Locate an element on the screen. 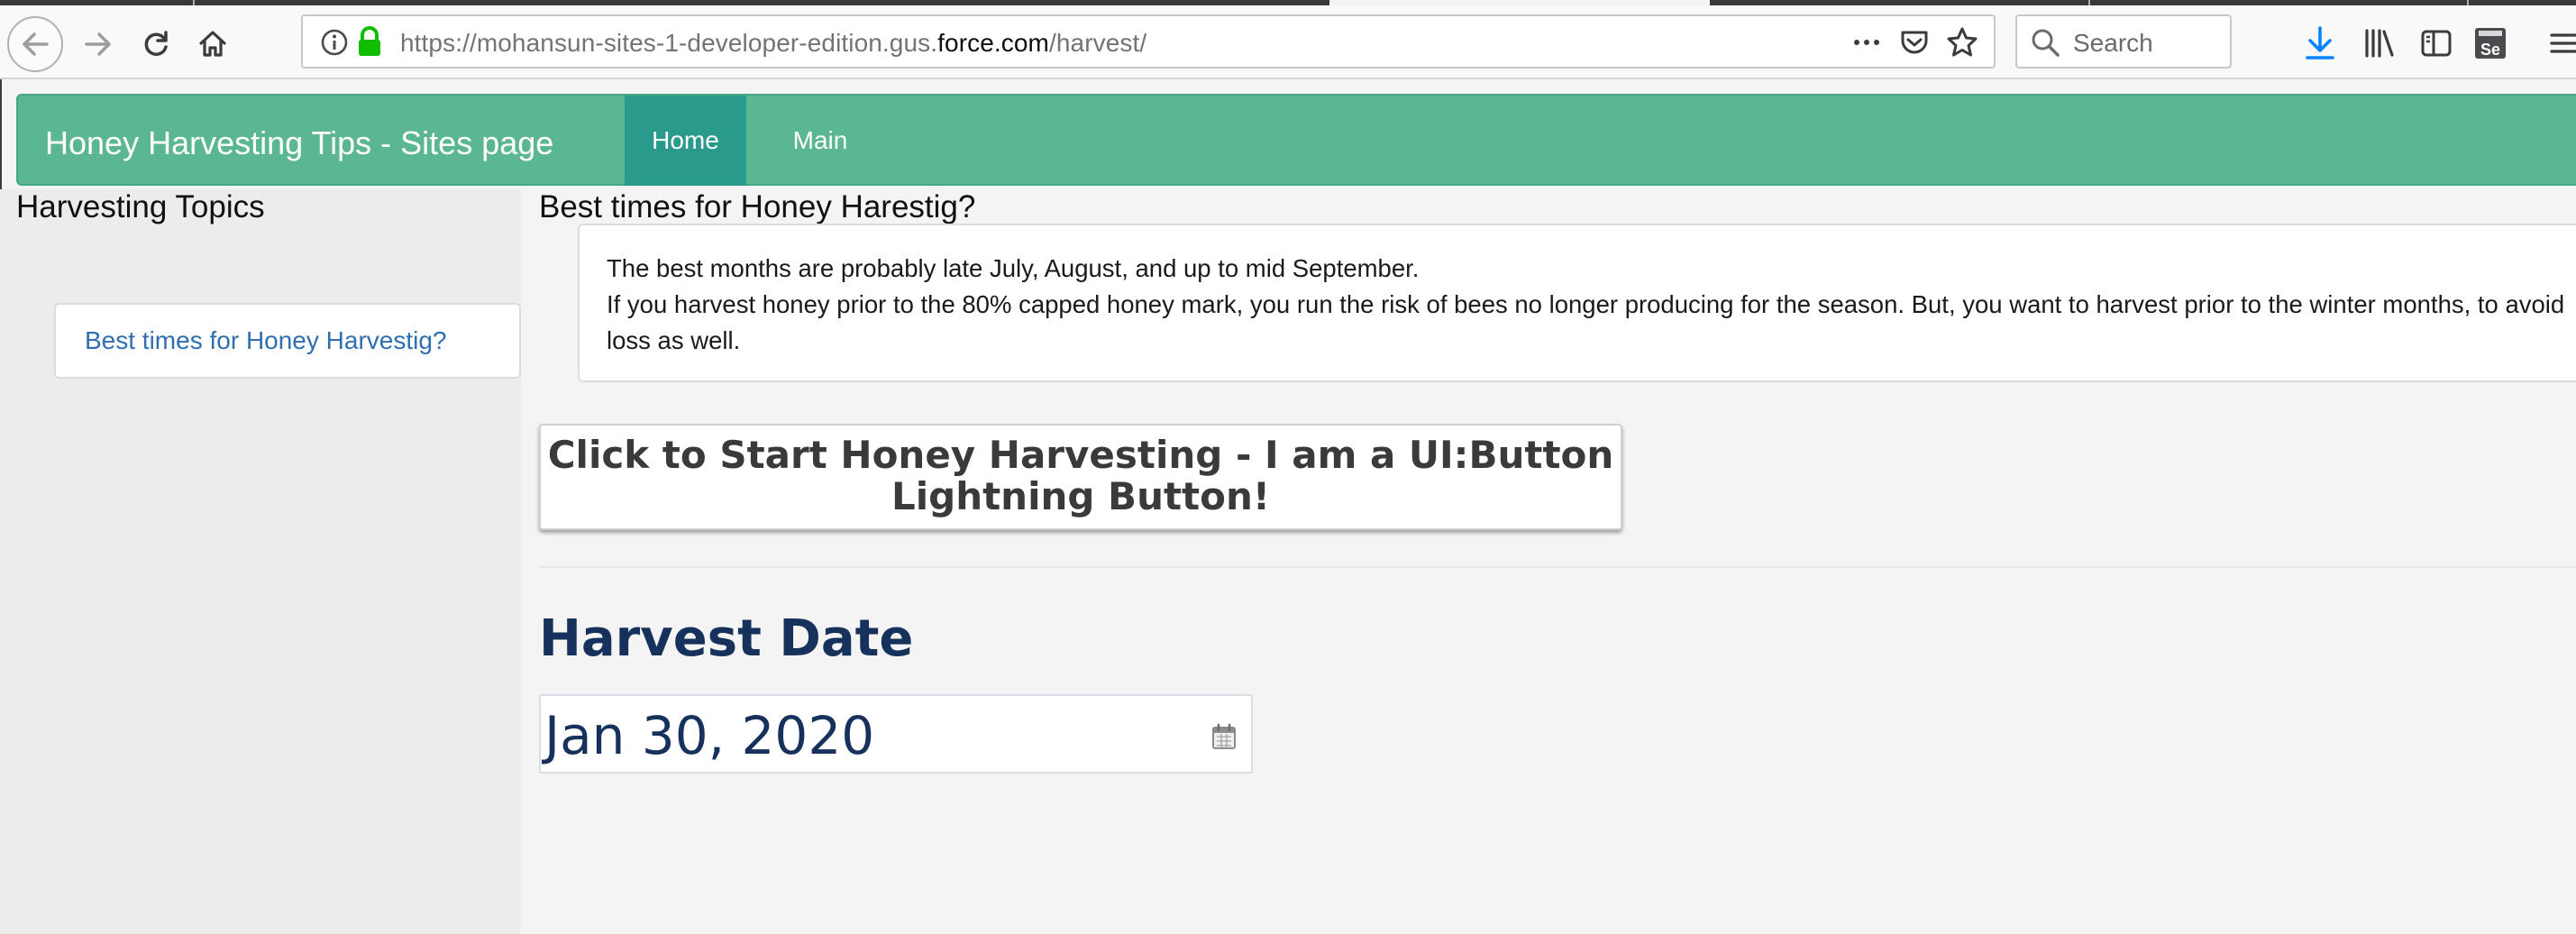 The width and height of the screenshot is (2576, 934). search-icon is located at coordinates (2046, 43).